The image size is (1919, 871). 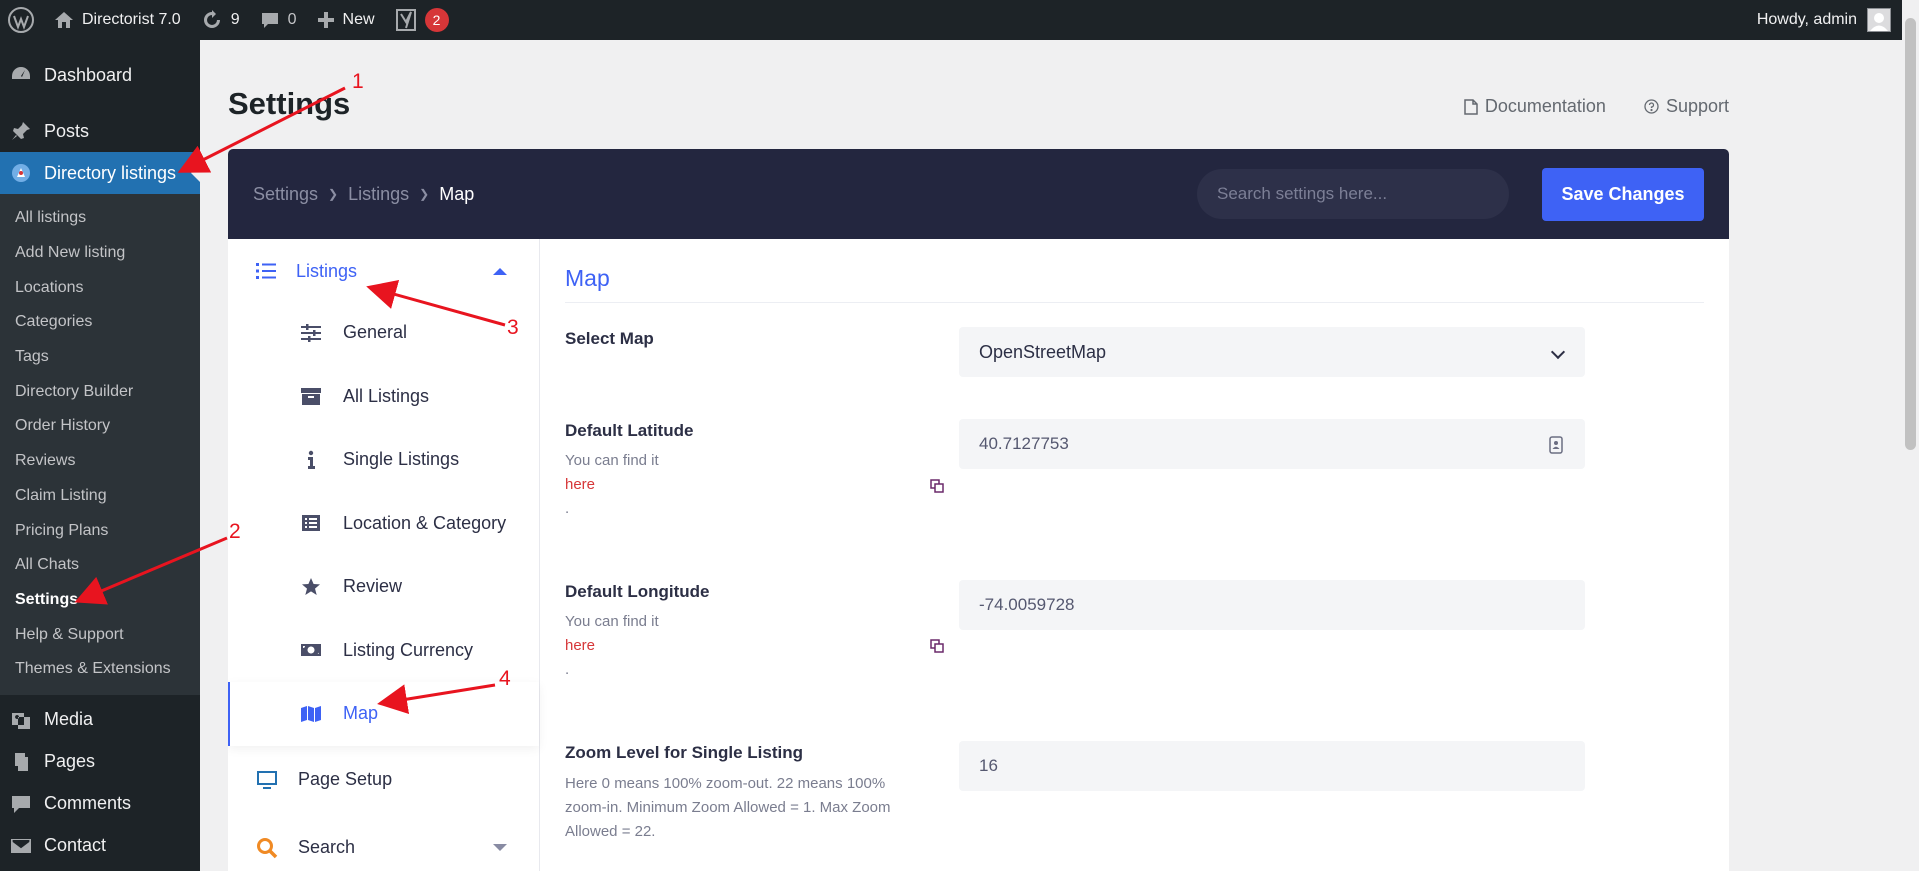 What do you see at coordinates (100, 634) in the screenshot?
I see `submenu-help-support: Help & Support` at bounding box center [100, 634].